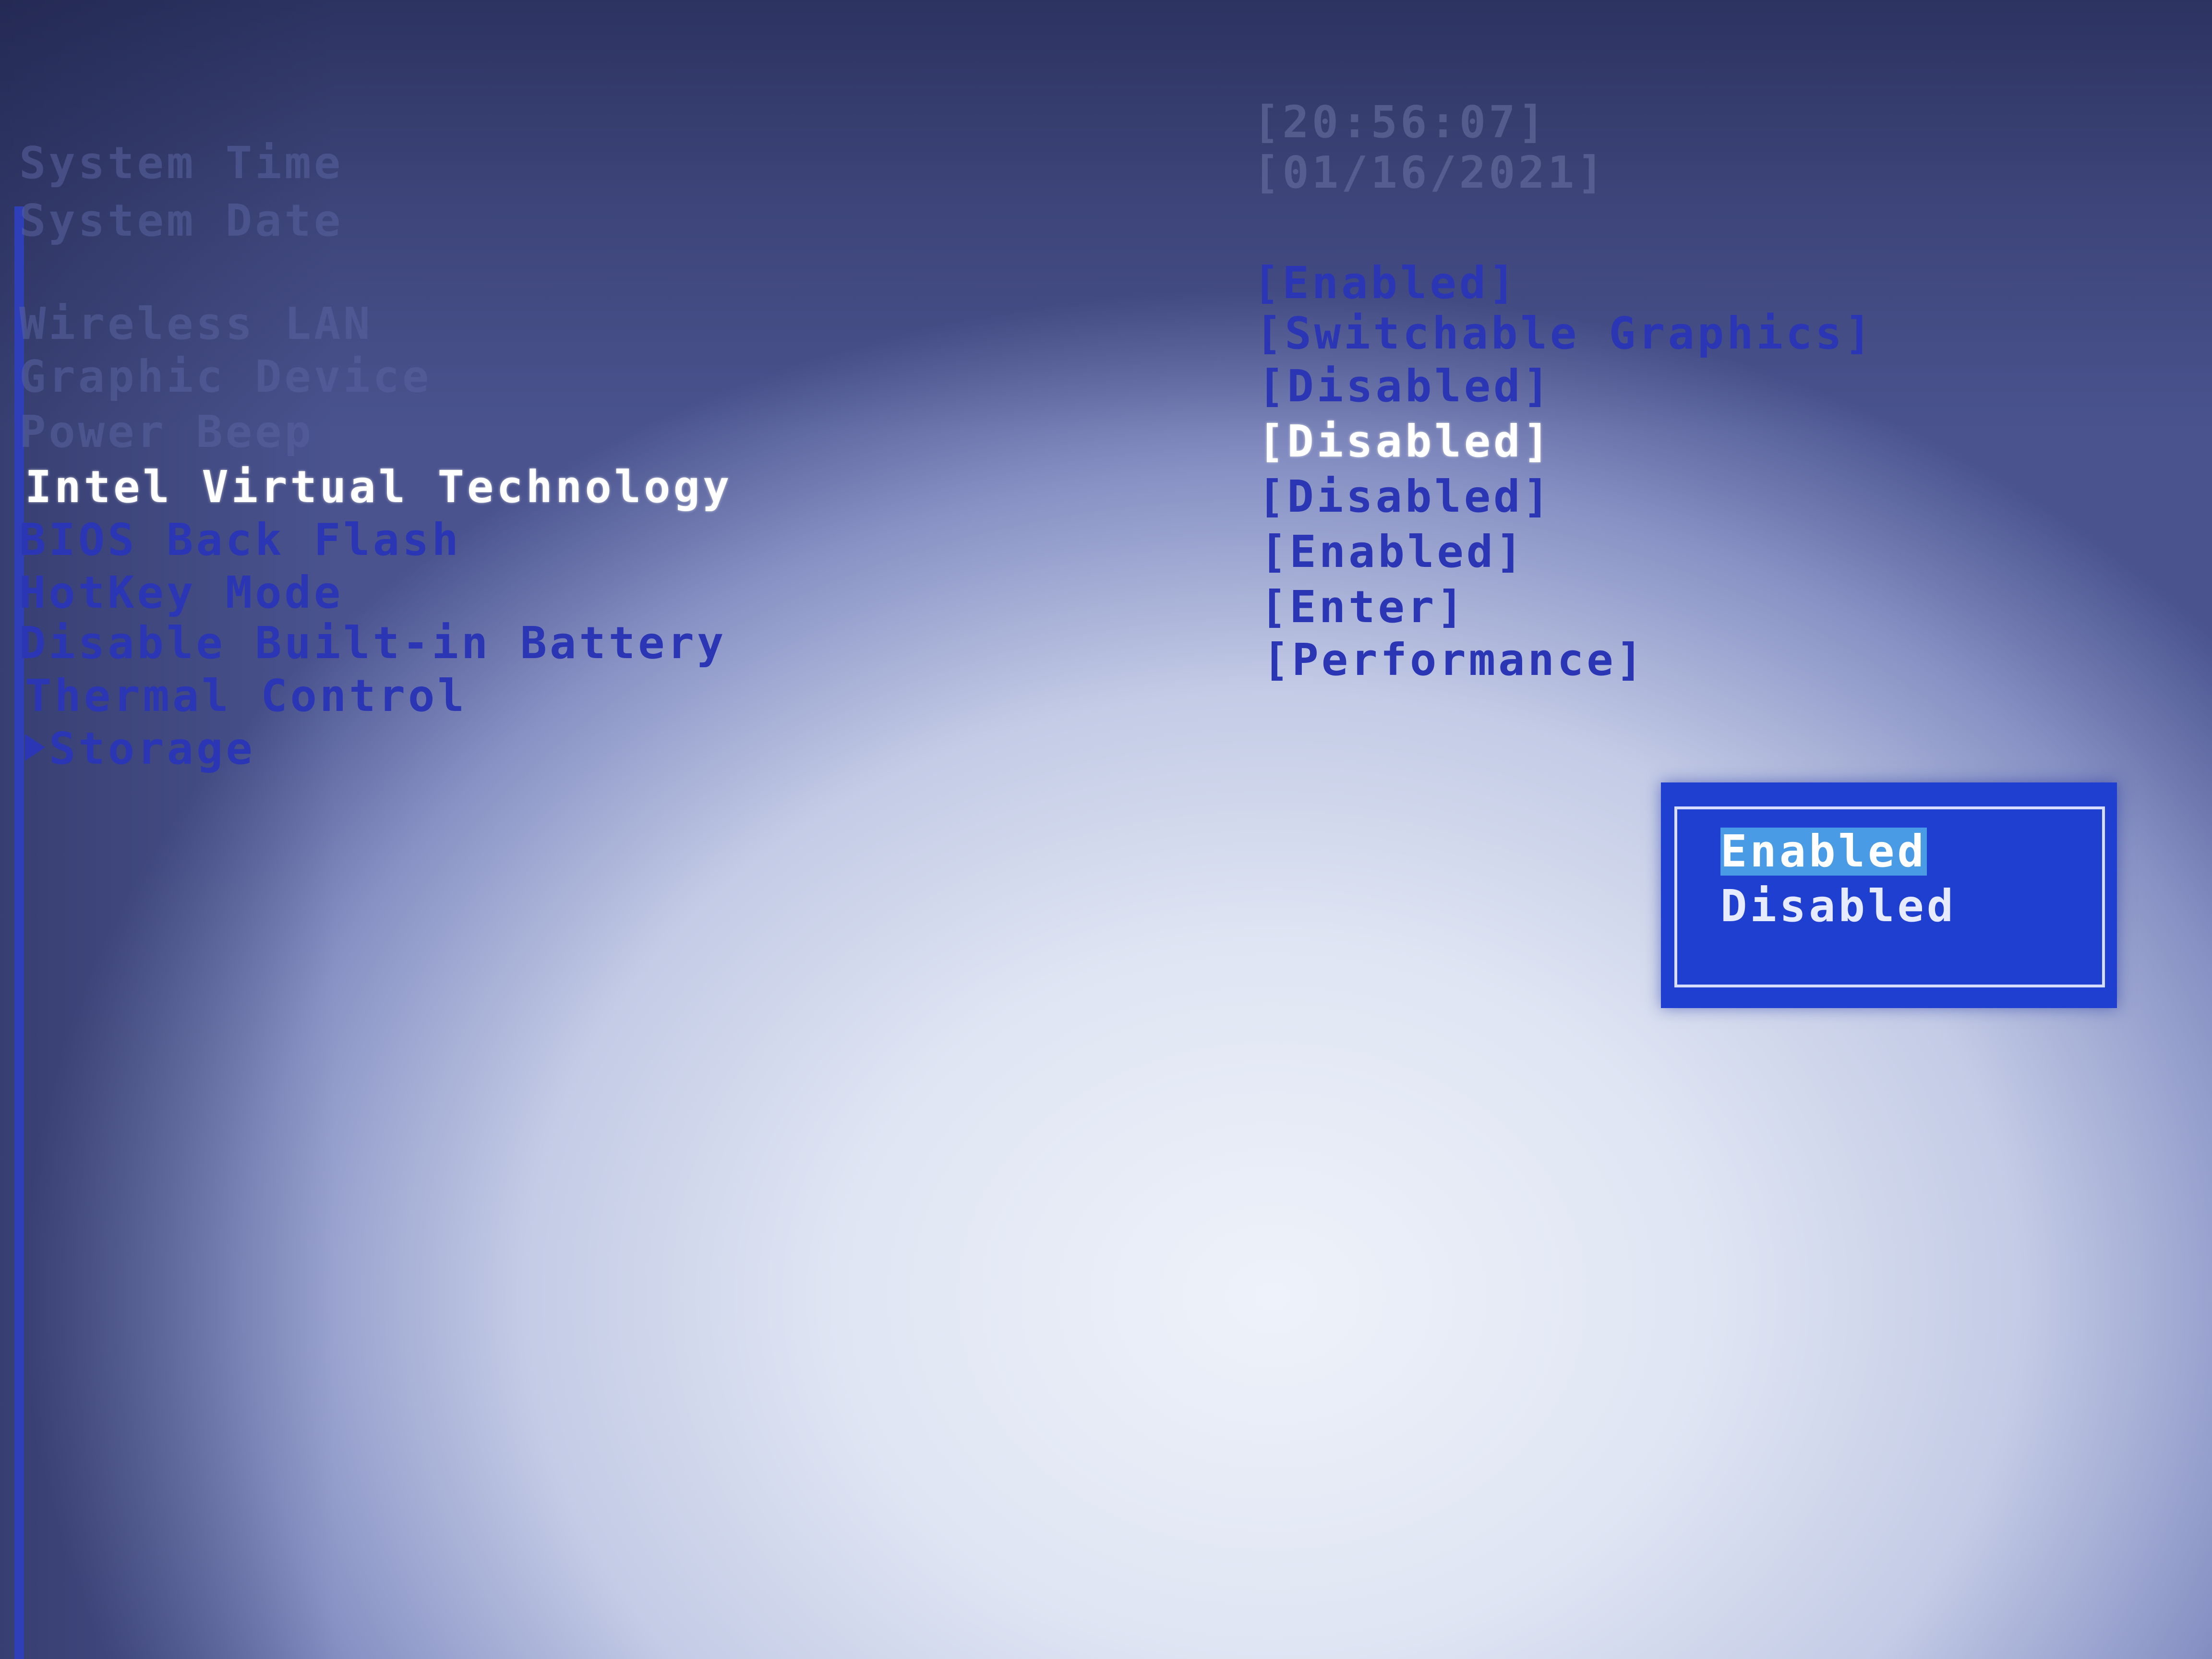 The height and width of the screenshot is (1659, 2212). What do you see at coordinates (196, 324) in the screenshot?
I see `label-wireless-lan: Wireless LAN` at bounding box center [196, 324].